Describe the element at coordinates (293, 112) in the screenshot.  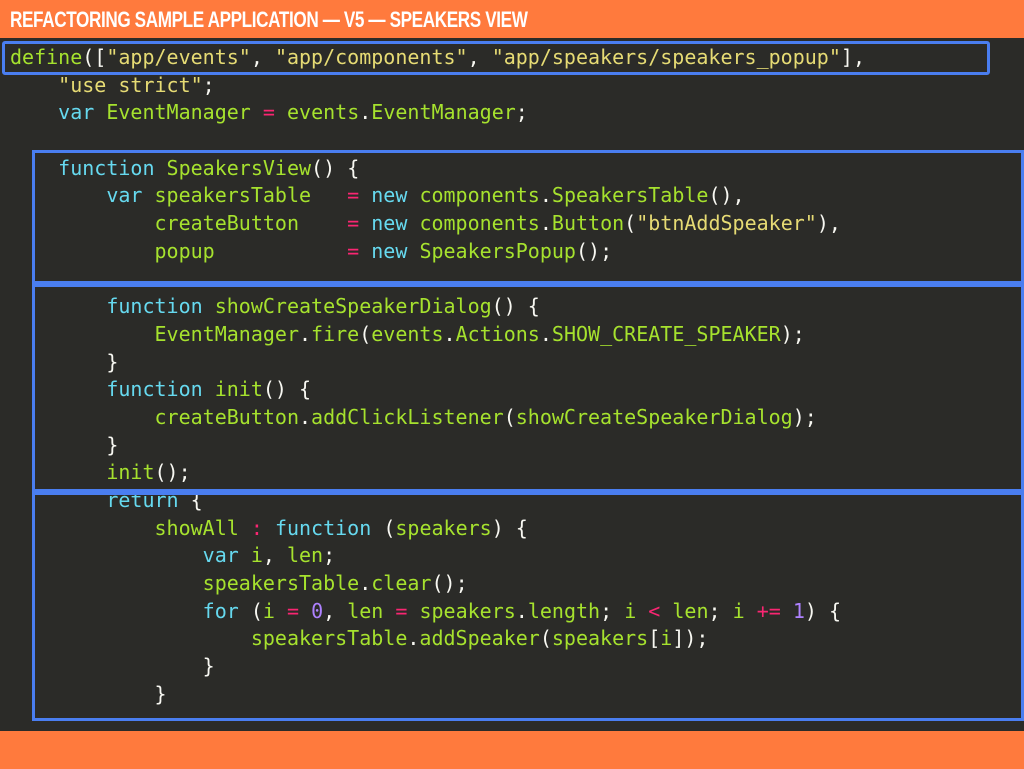
I see `code-line: var EventManager = events.EventManager;` at that location.